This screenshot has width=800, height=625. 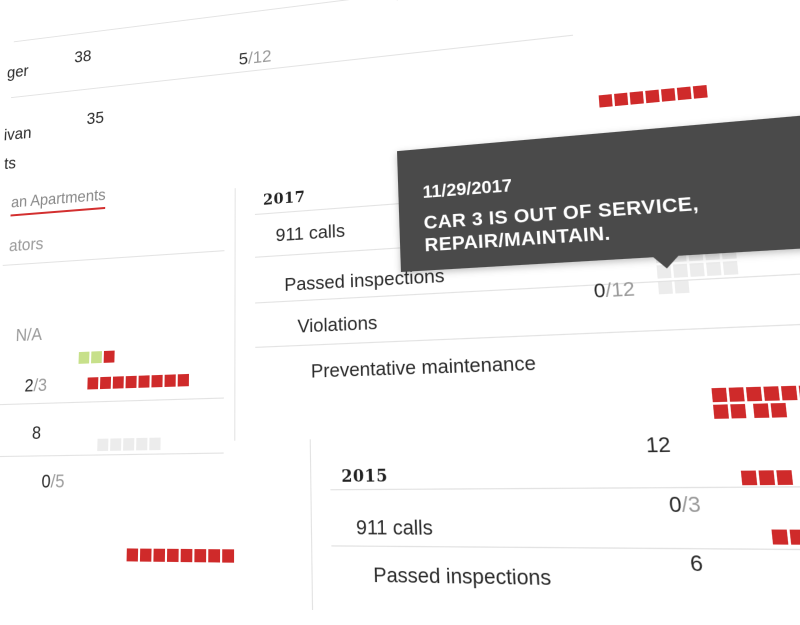 I want to click on row-value: 8, so click(x=37, y=433).